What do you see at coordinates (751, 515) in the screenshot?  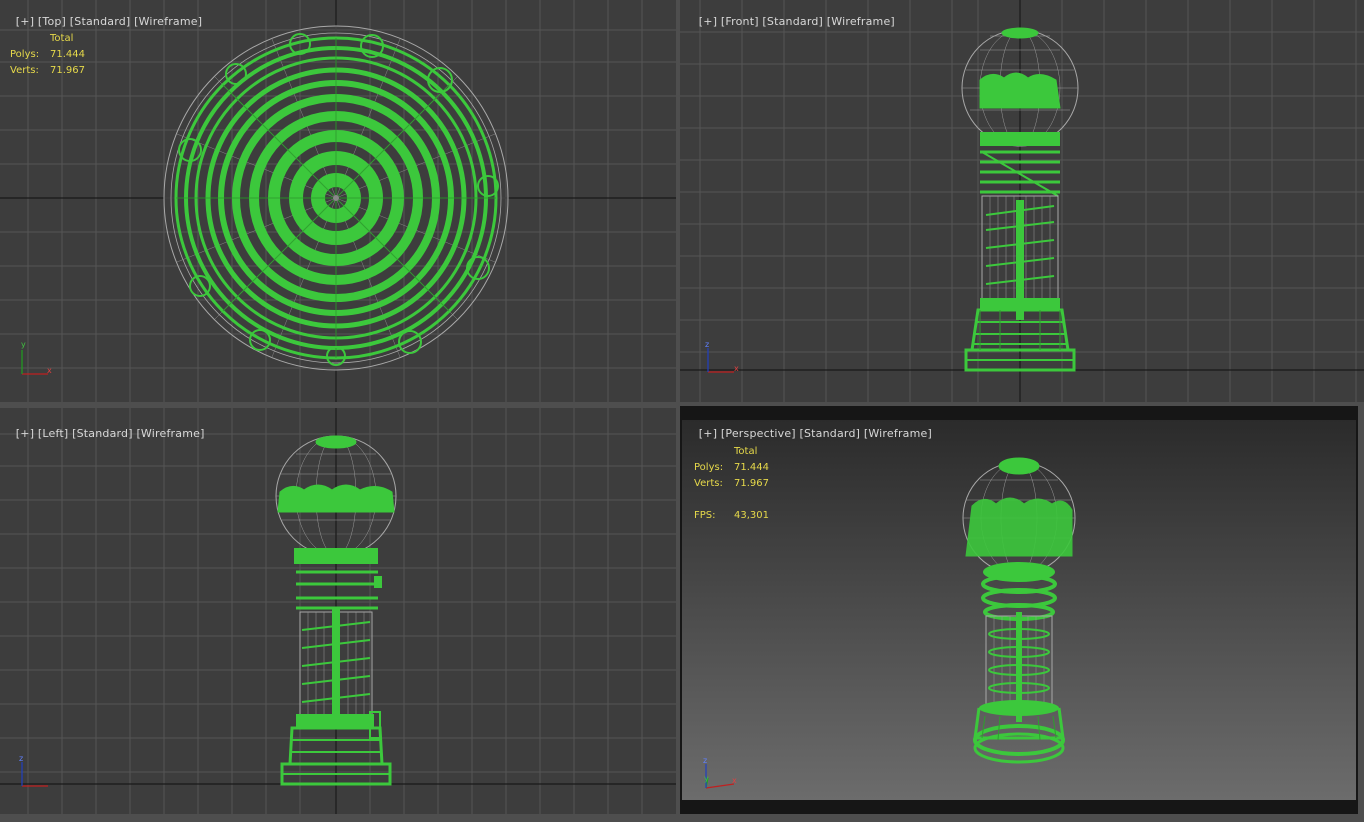 I see `fps-value: 43,301` at bounding box center [751, 515].